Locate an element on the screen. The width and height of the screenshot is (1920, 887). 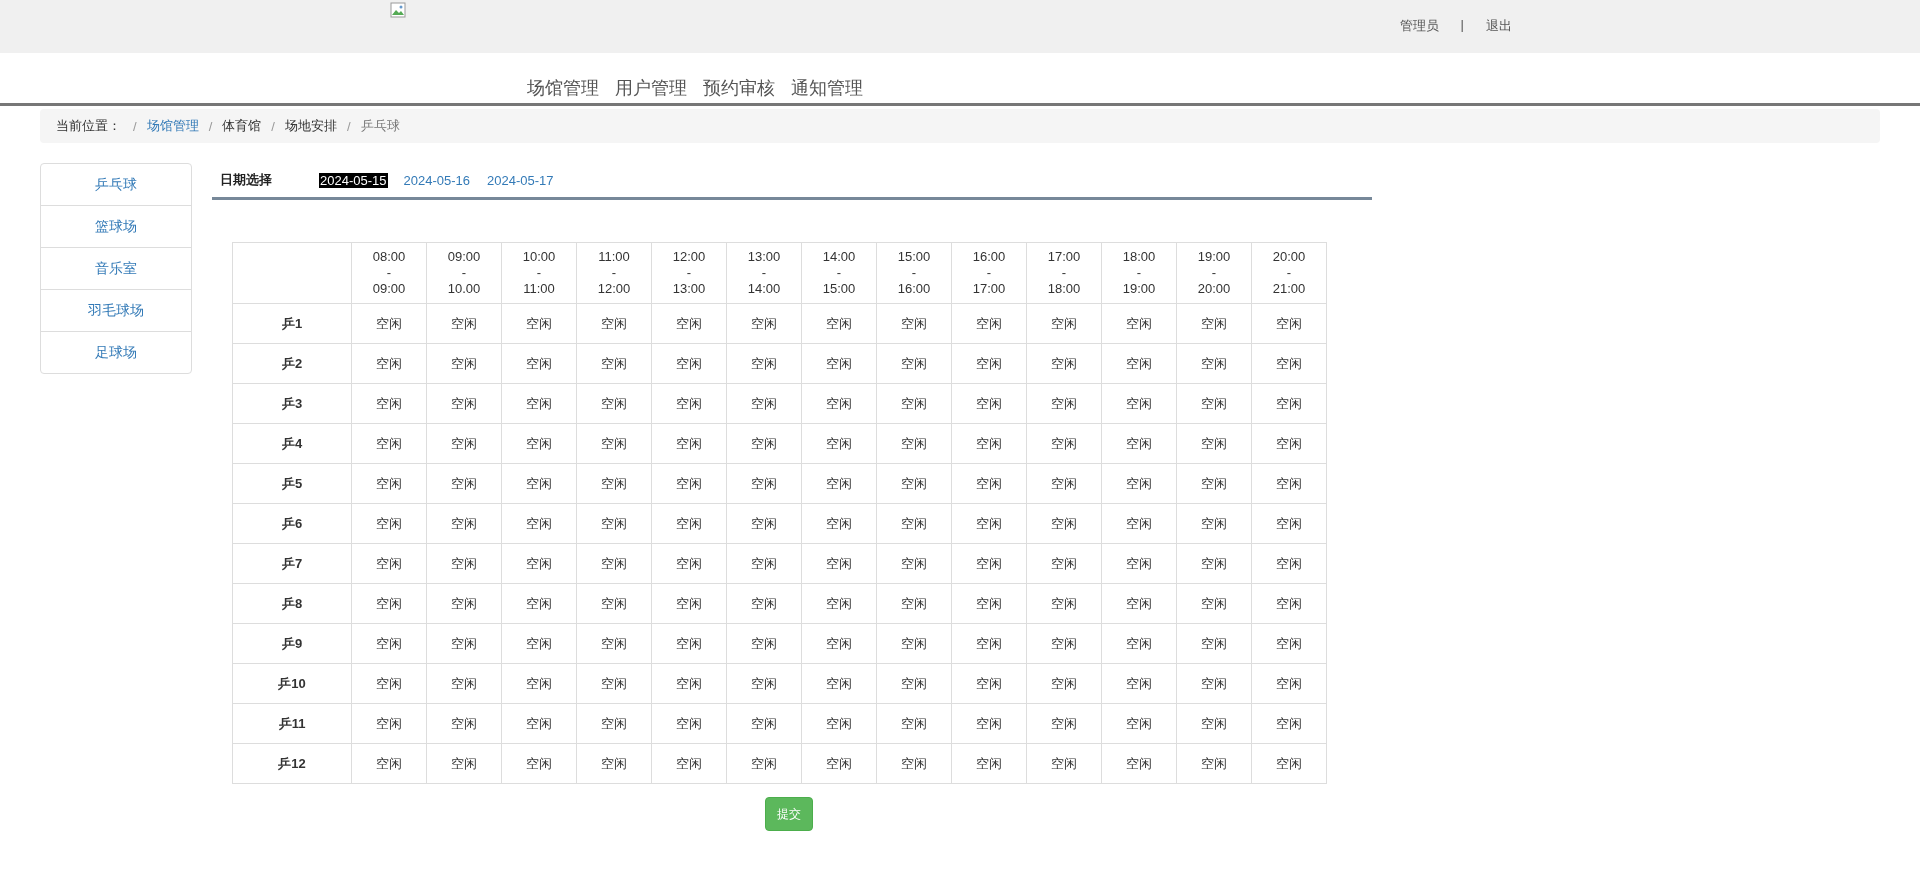
sidebar-item: 篮球场 is located at coordinates (116, 226).